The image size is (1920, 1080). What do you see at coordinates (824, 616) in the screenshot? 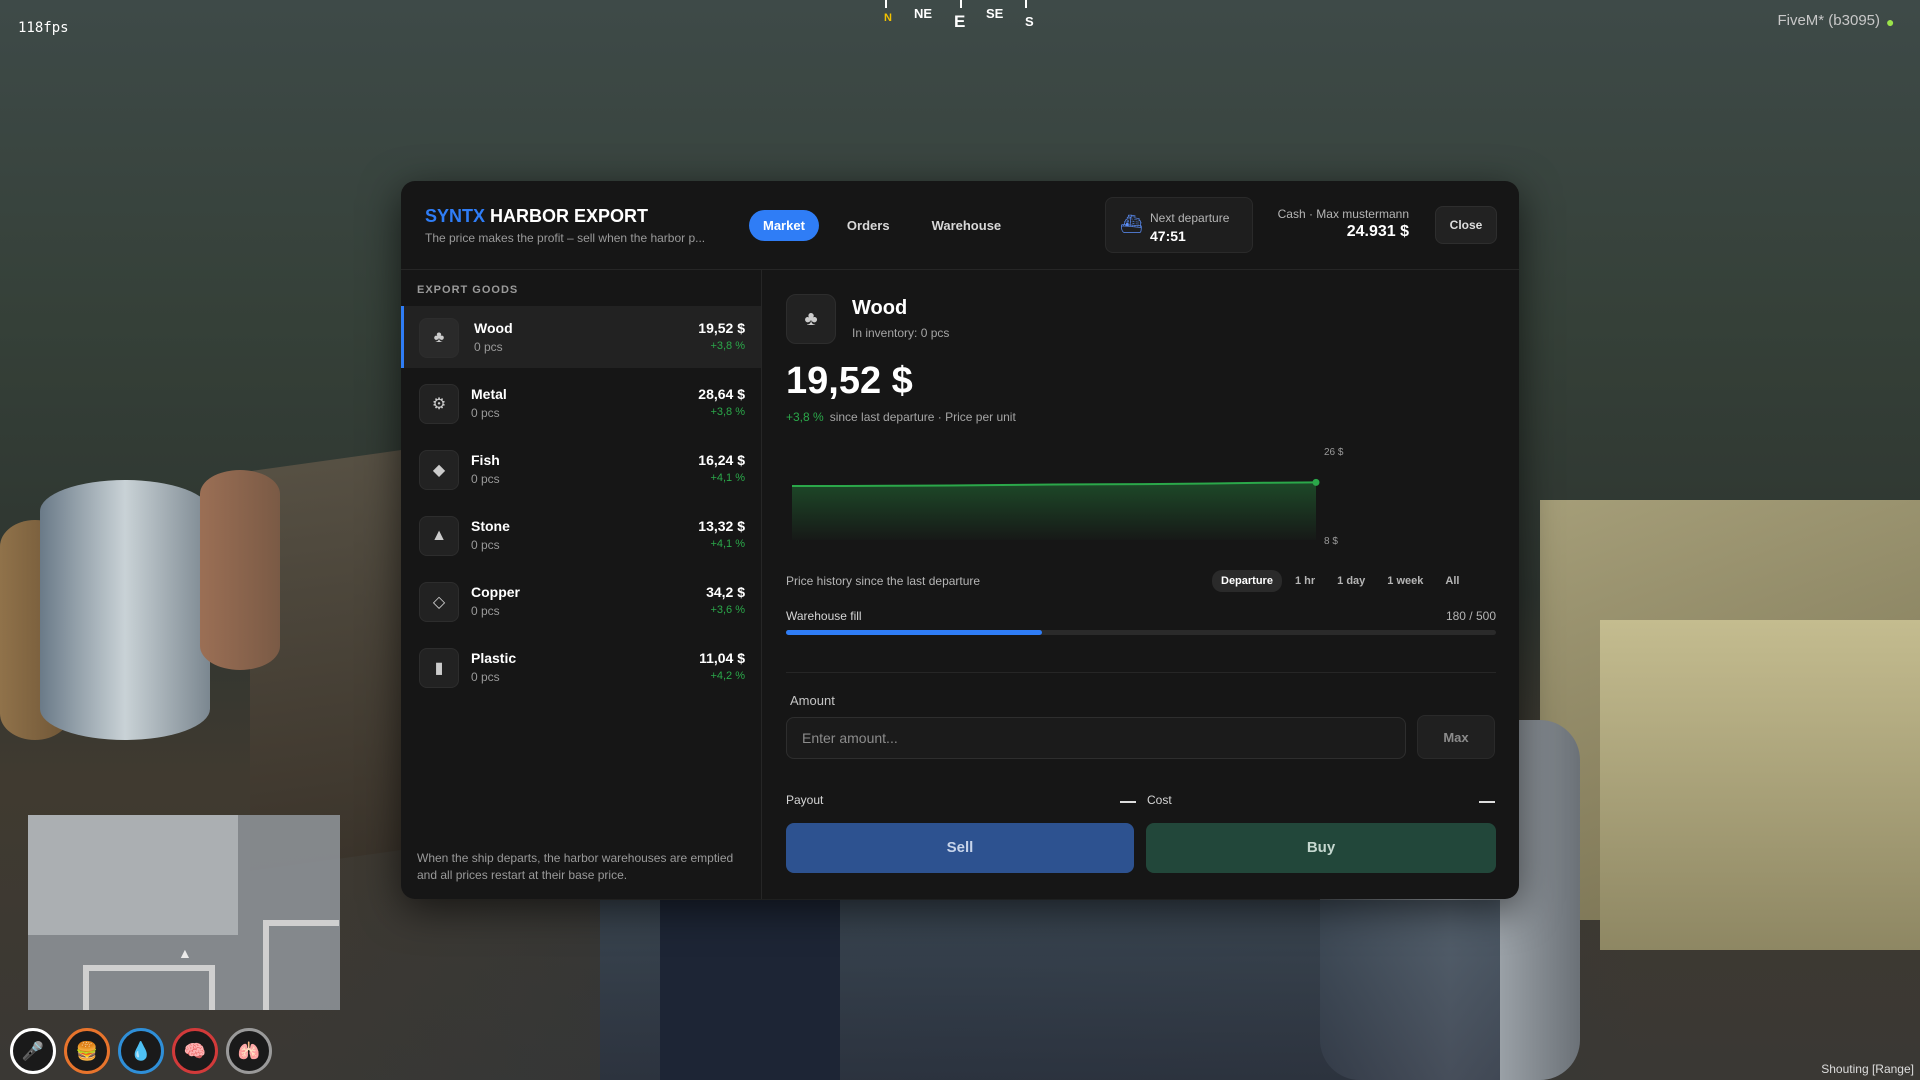
I see `warehouse-label: Warehouse fill` at bounding box center [824, 616].